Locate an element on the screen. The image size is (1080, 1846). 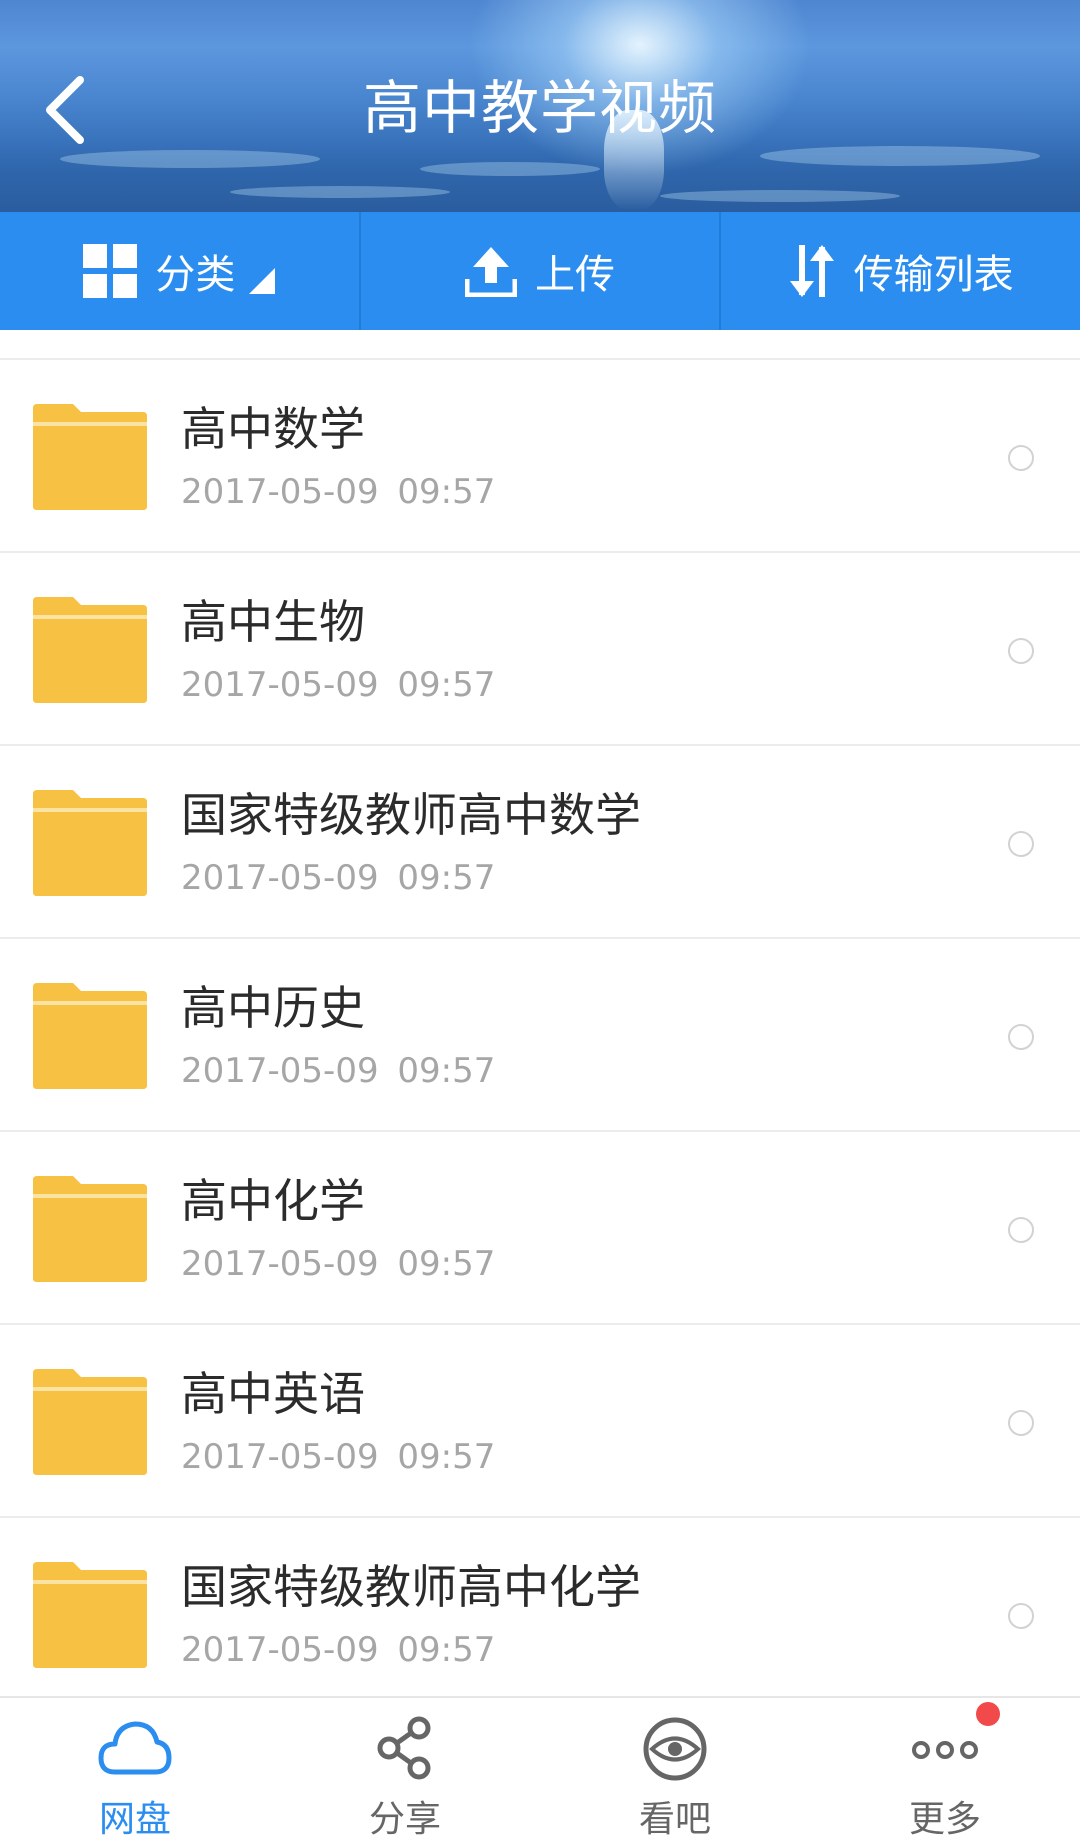
header-banner: 高中教学视频 is located at coordinates (540, 106).